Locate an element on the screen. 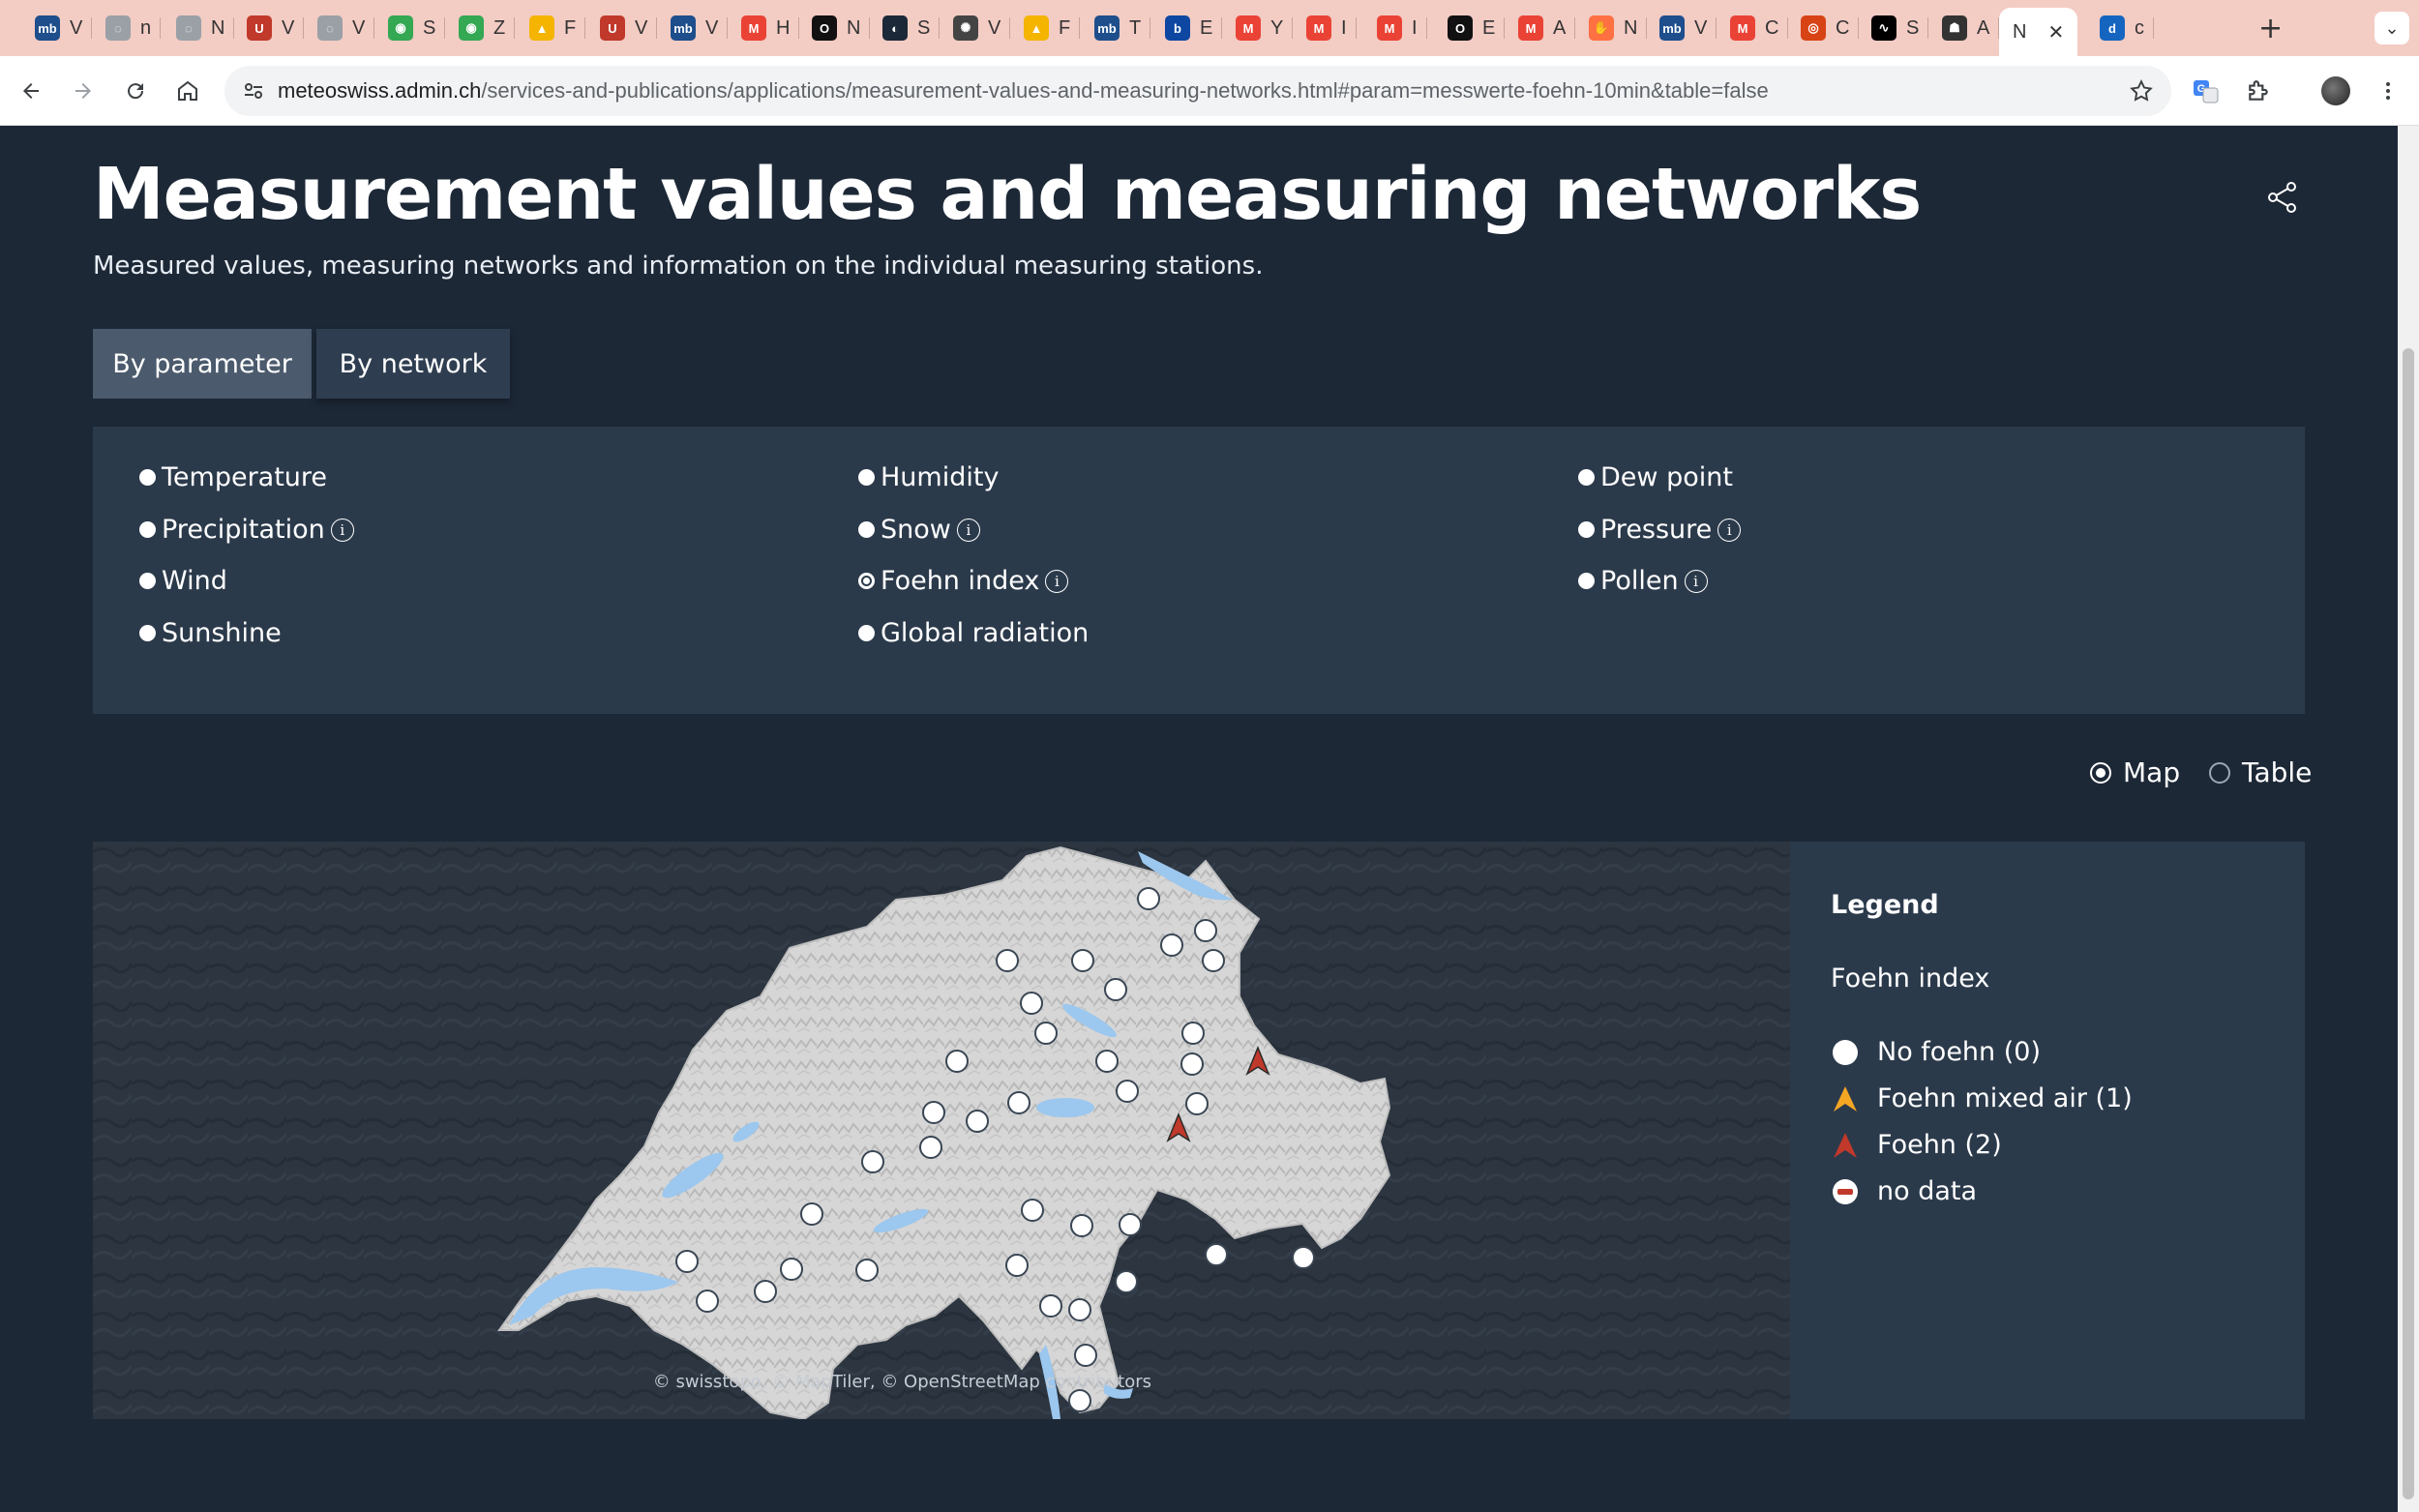 The image size is (2419, 1512). site-info-icon is located at coordinates (253, 91).